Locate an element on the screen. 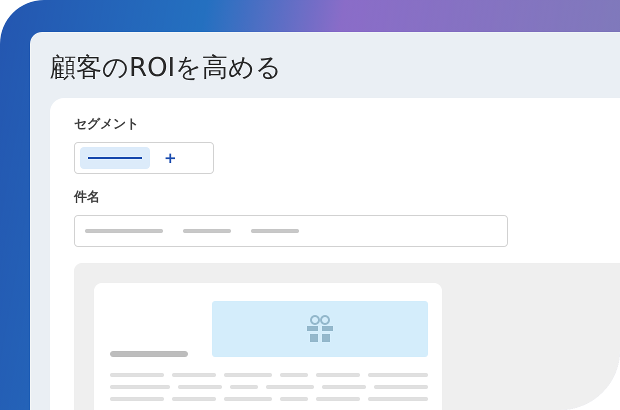  add-segment-button: + is located at coordinates (170, 158).